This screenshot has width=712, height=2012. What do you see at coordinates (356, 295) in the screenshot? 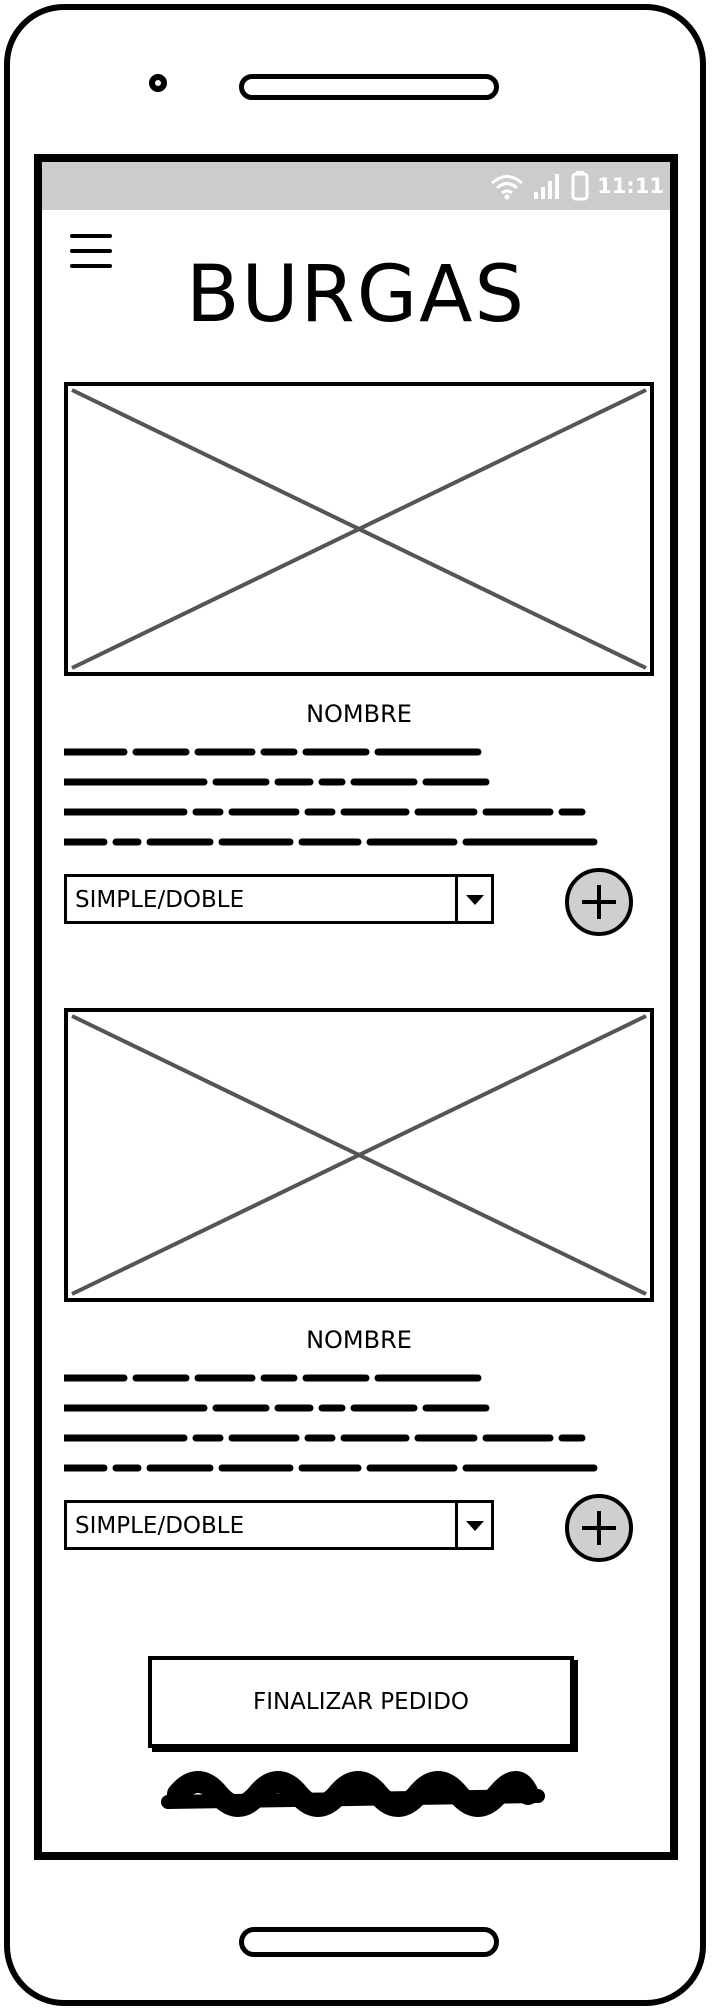
I see `page-title: BURGAS` at bounding box center [356, 295].